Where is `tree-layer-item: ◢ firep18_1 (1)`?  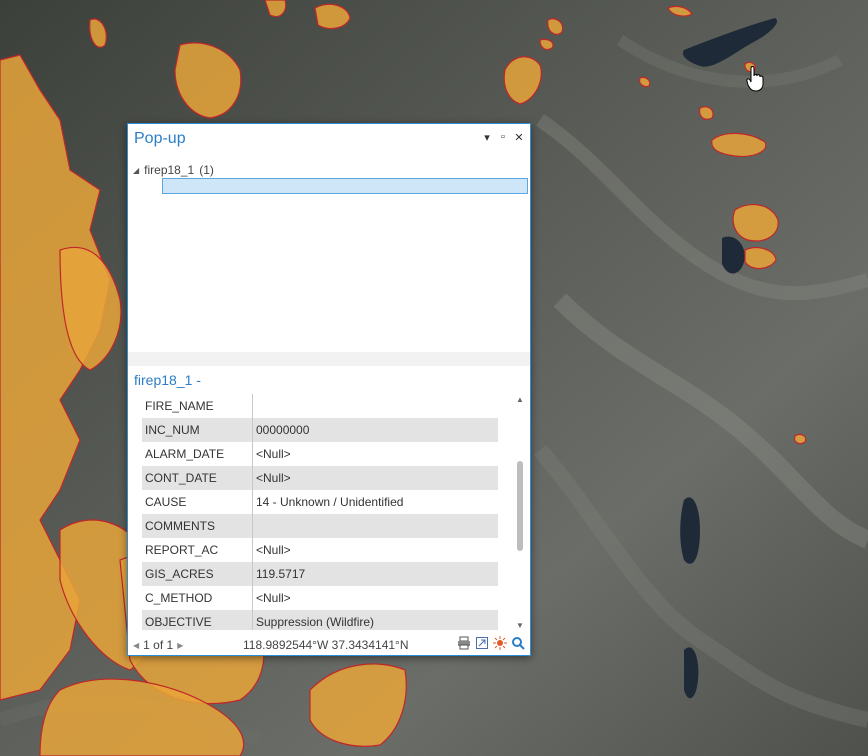 tree-layer-item: ◢ firep18_1 (1) is located at coordinates (173, 170).